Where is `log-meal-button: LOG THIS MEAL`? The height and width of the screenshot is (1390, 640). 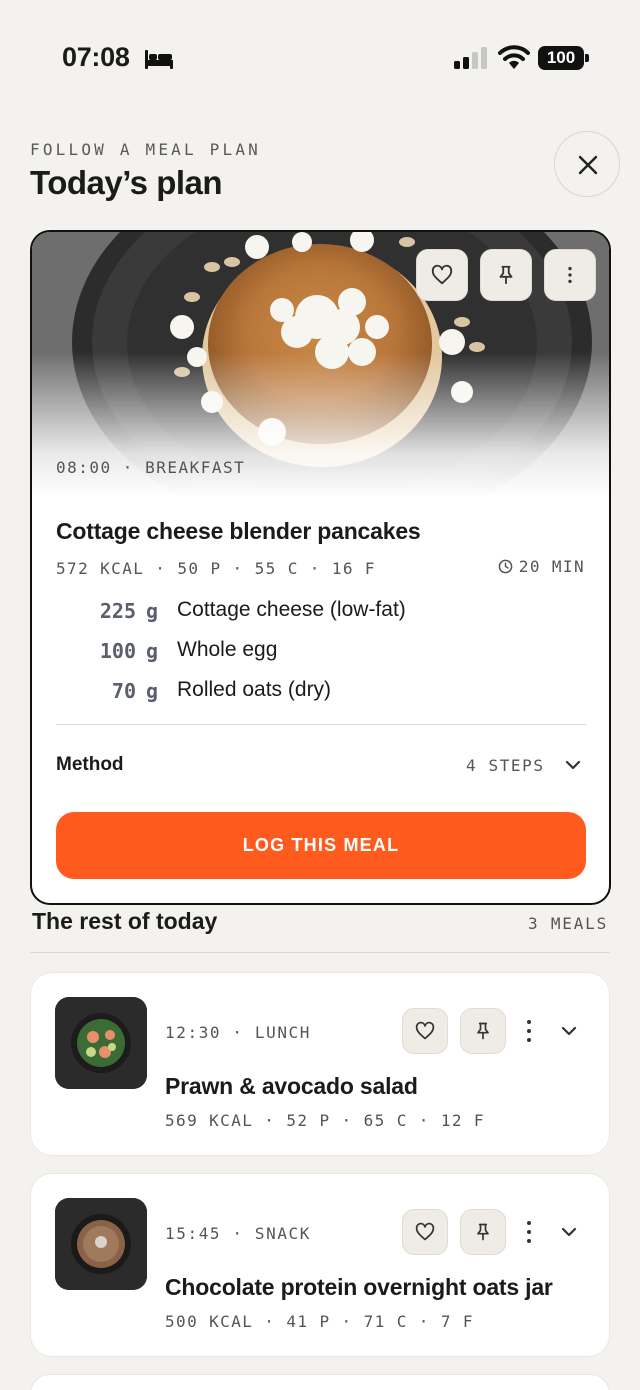 log-meal-button: LOG THIS MEAL is located at coordinates (321, 845).